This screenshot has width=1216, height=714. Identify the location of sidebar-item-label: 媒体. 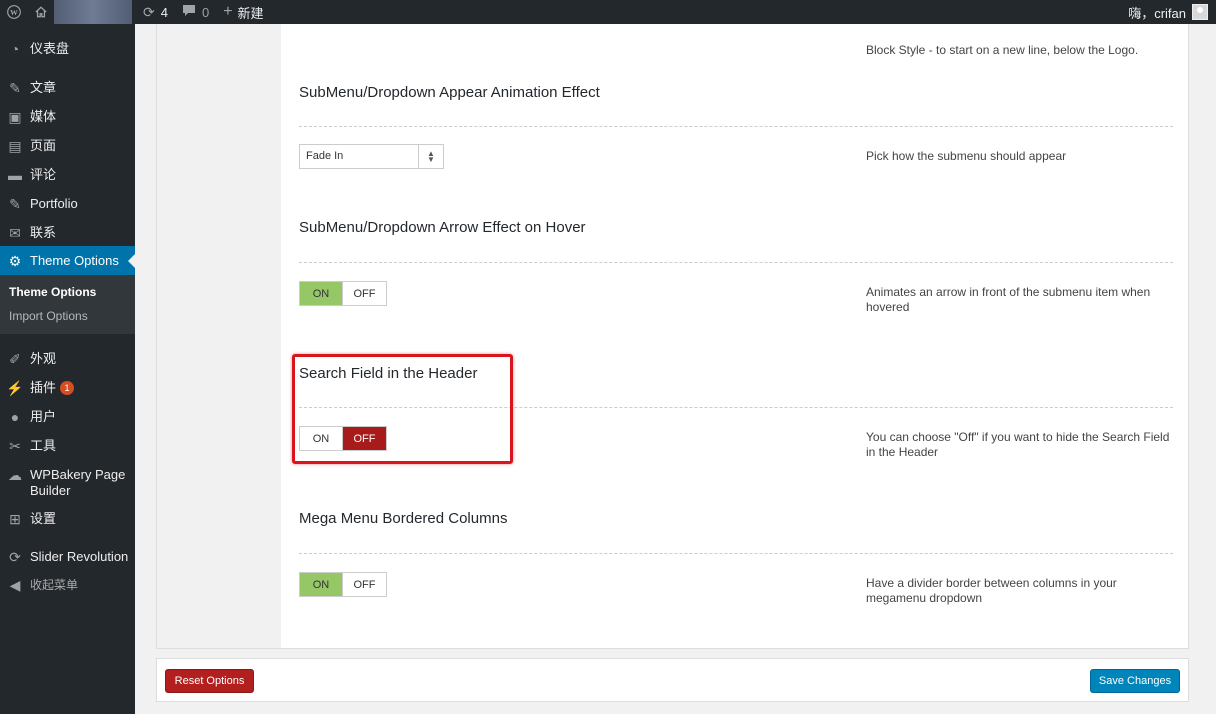
(43, 116).